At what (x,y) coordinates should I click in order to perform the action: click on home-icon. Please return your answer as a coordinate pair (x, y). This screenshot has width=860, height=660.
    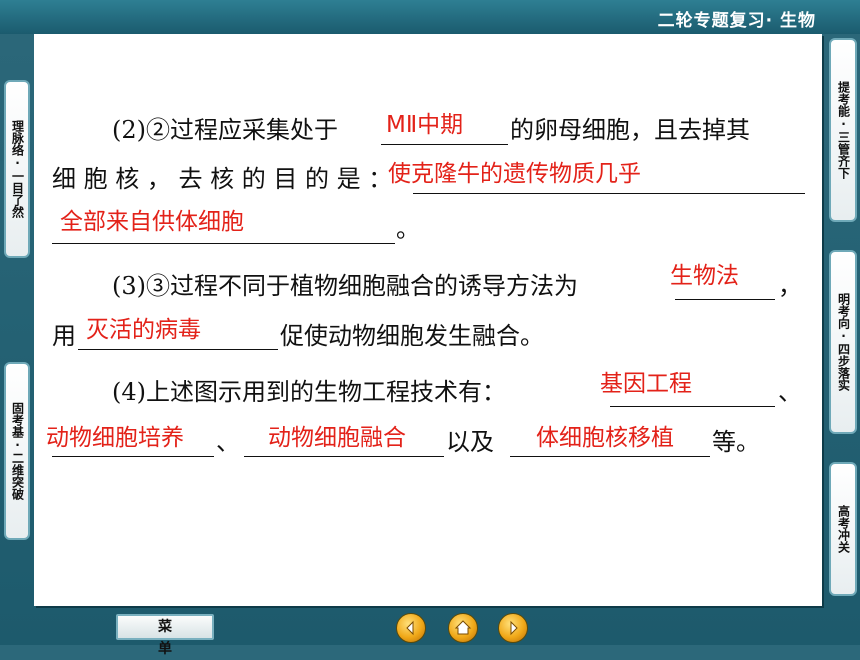
    Looking at the image, I should click on (463, 628).